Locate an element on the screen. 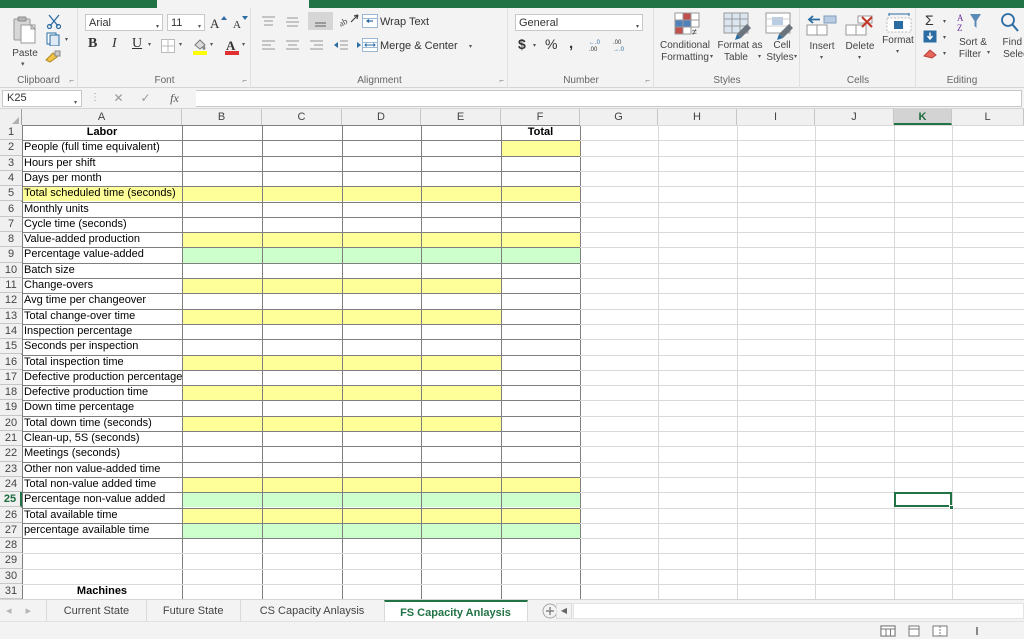  cell-a5: Total scheduled time (seconds) is located at coordinates (102, 193).